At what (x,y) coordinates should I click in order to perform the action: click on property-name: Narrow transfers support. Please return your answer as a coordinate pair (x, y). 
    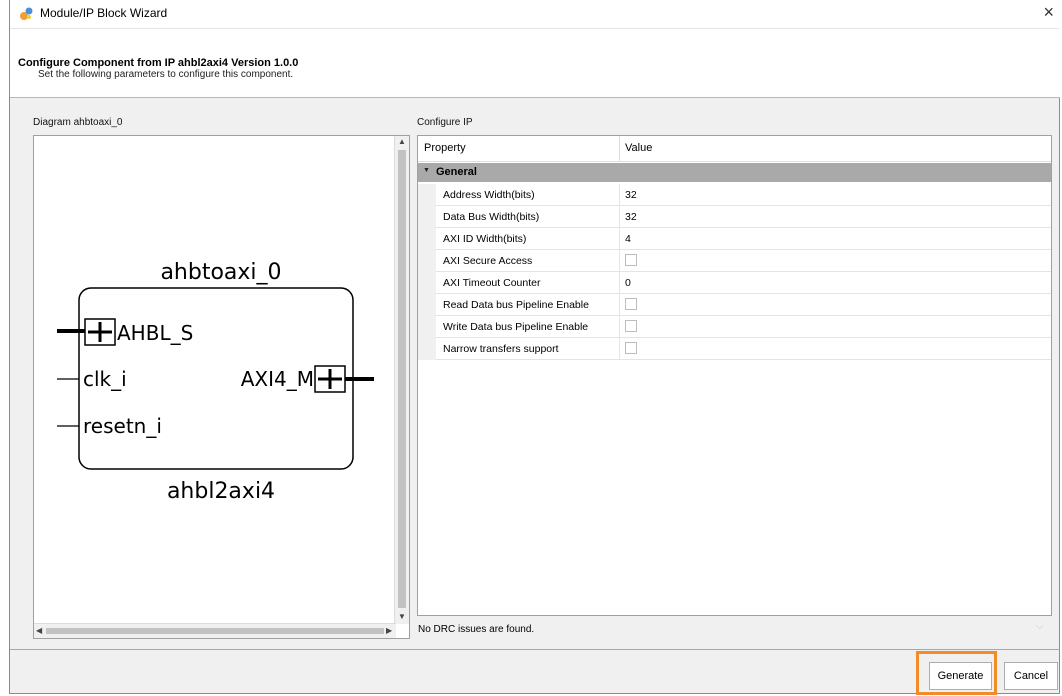
    Looking at the image, I should click on (501, 349).